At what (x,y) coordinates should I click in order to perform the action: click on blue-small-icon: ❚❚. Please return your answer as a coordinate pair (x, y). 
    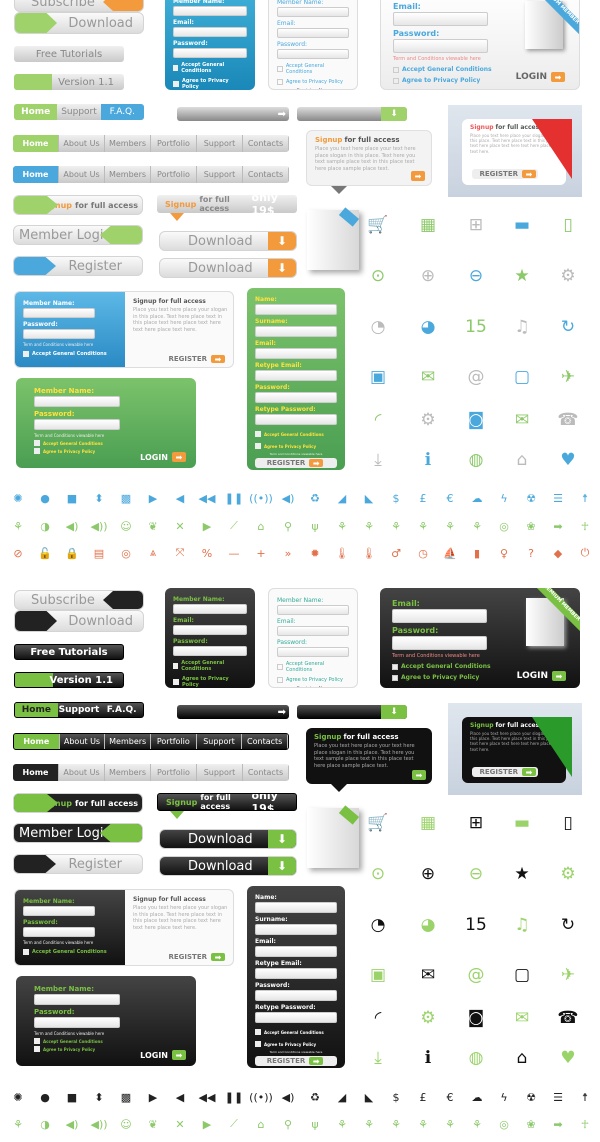
    Looking at the image, I should click on (234, 498).